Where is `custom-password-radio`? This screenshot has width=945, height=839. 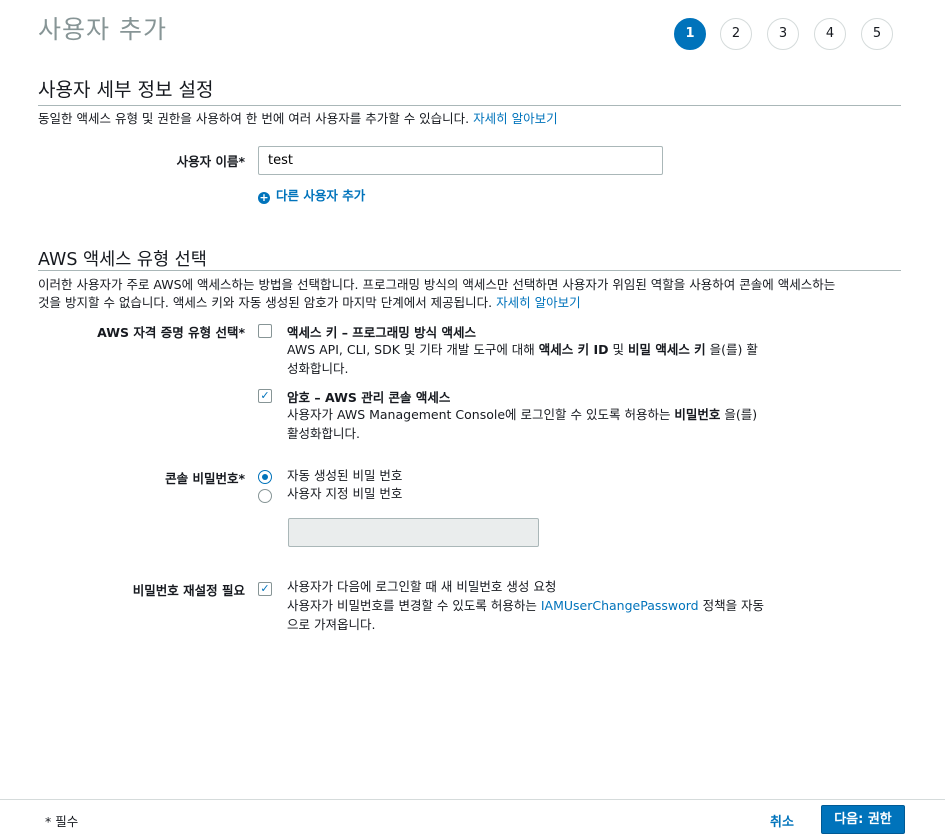 custom-password-radio is located at coordinates (265, 496).